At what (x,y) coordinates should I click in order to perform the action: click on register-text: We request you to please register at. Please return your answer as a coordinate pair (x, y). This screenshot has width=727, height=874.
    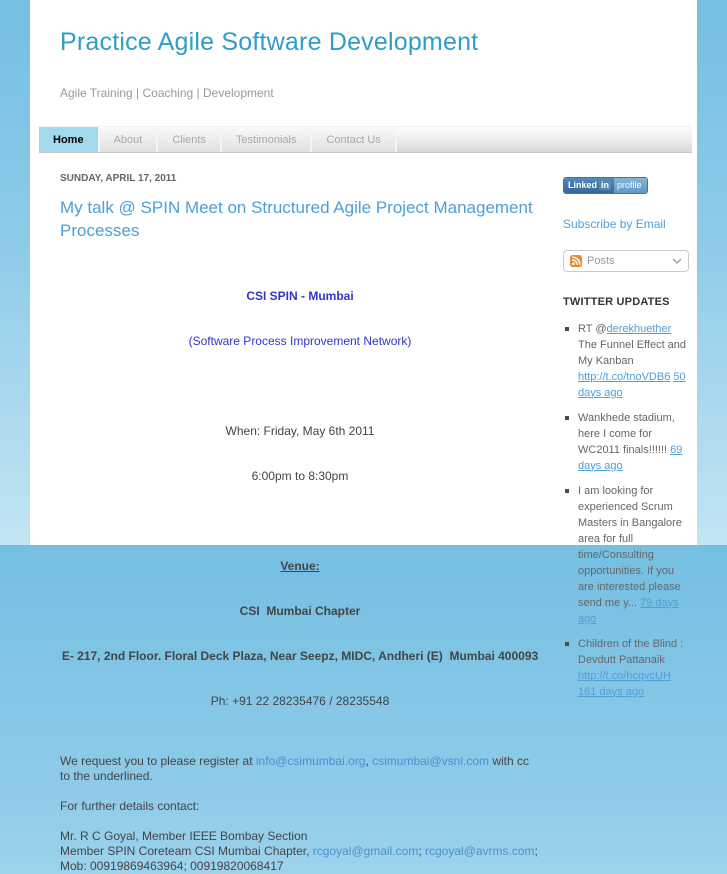
    Looking at the image, I should click on (158, 760).